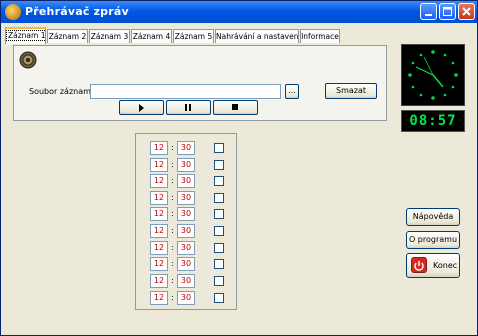 The width and height of the screenshot is (478, 336). I want to click on tab-zaznam-4: Záznam 4, so click(151, 36).